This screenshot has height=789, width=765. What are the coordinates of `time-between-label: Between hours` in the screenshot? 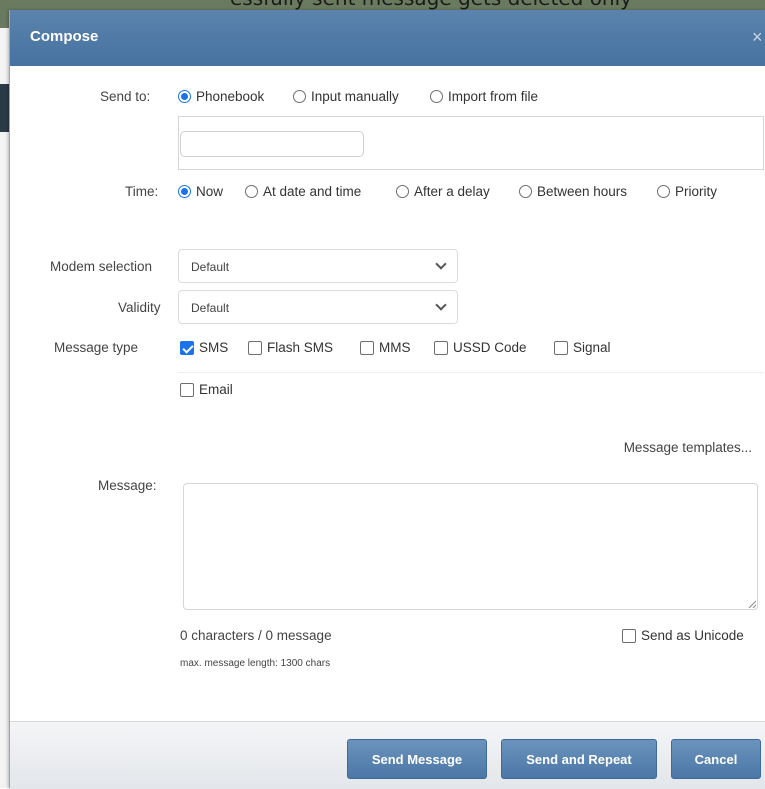 It's located at (582, 191).